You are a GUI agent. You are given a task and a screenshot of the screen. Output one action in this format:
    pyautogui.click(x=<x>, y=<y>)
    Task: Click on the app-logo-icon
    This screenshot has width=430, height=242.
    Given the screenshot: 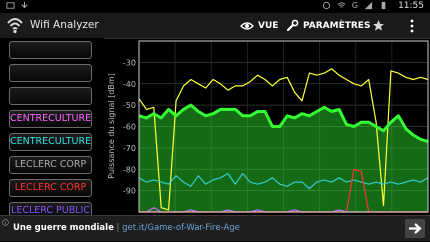 What is the action you would take?
    pyautogui.click(x=15, y=26)
    